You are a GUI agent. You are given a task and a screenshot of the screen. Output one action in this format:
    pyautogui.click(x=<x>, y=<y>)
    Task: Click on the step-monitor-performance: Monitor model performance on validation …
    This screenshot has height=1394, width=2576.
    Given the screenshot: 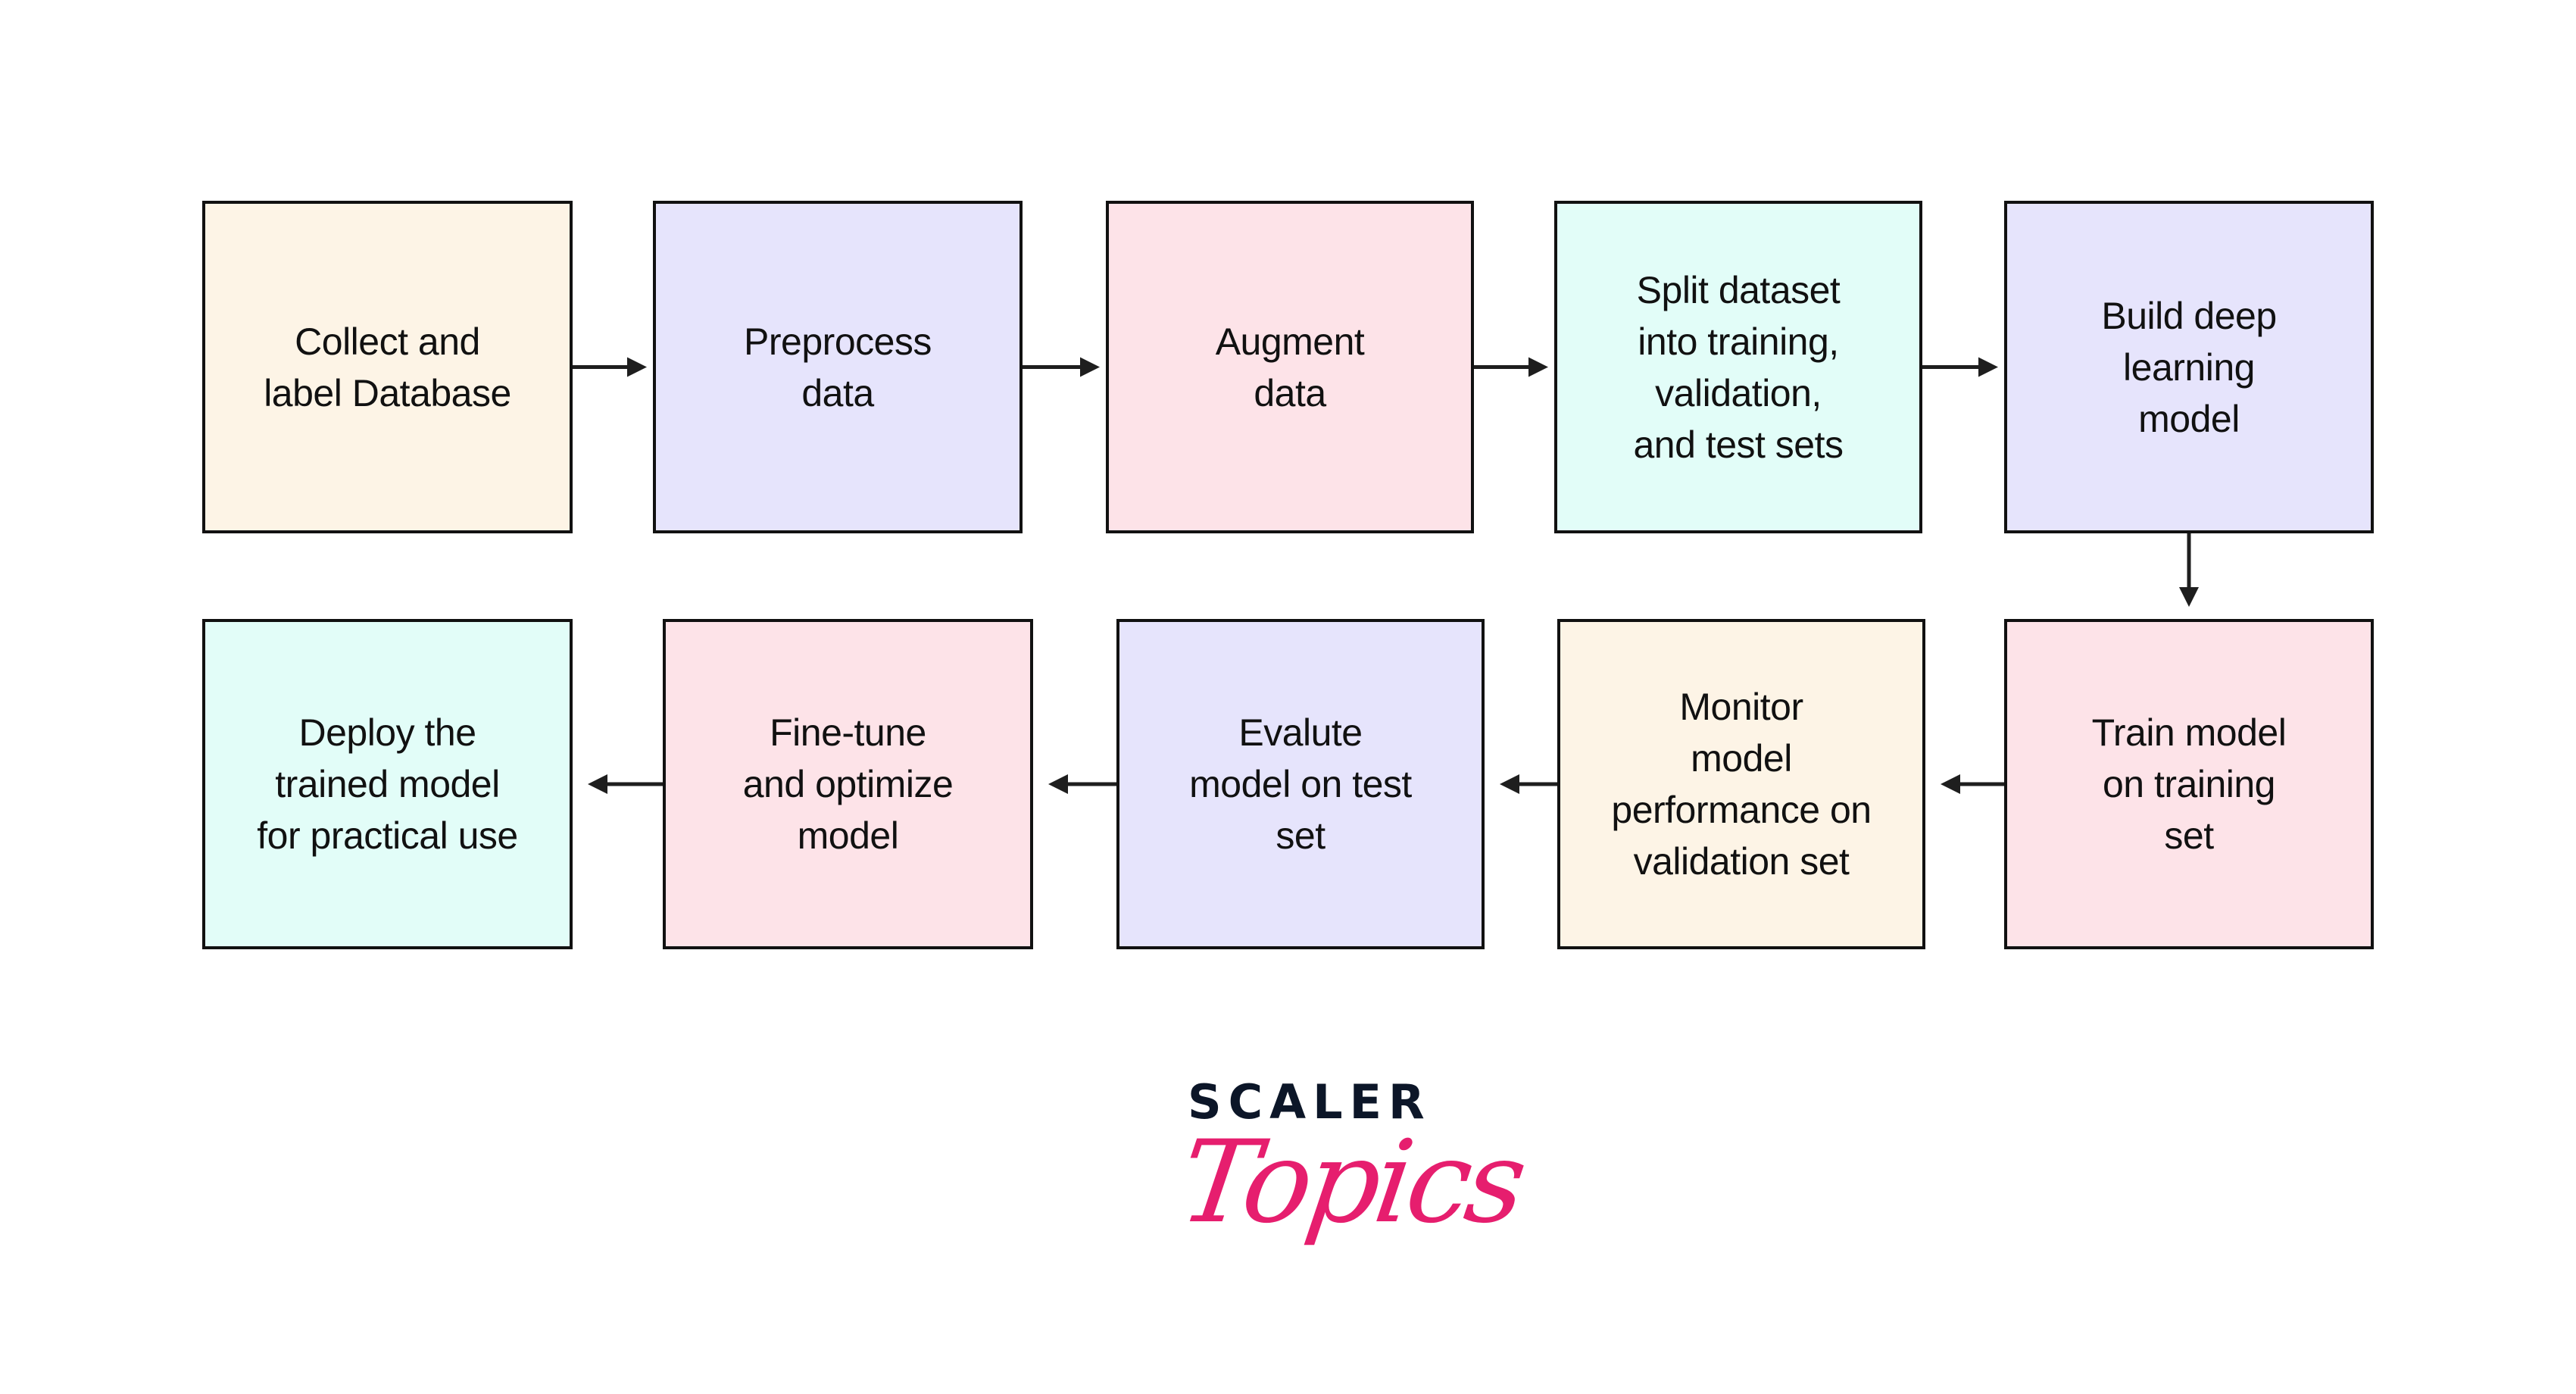 What is the action you would take?
    pyautogui.click(x=1741, y=784)
    